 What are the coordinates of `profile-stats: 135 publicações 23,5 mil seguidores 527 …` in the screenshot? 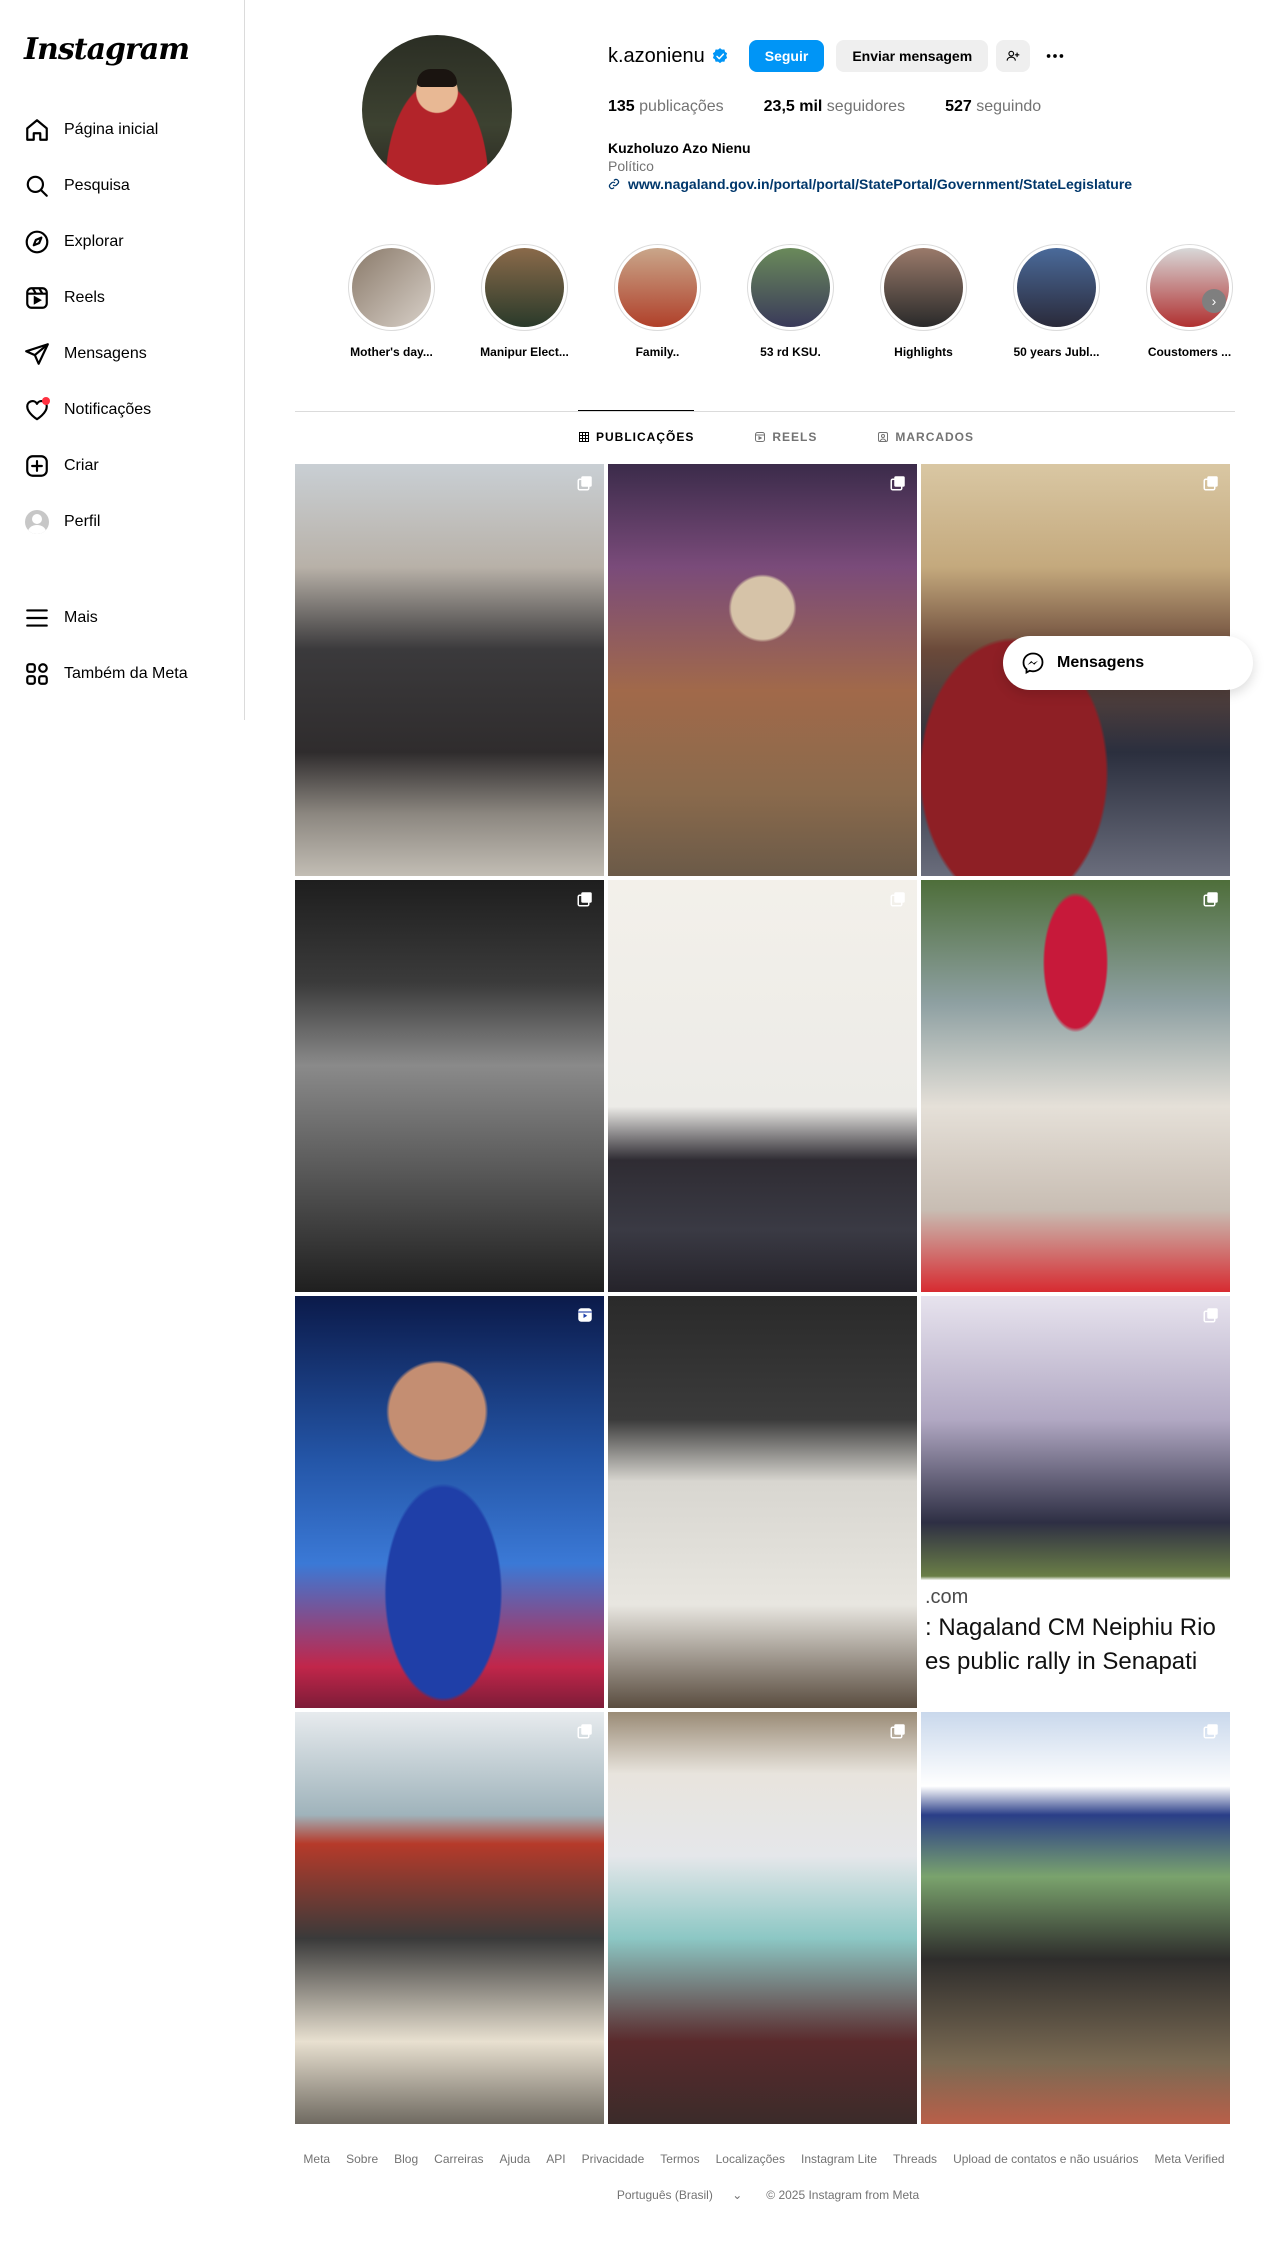 It's located at (844, 107).